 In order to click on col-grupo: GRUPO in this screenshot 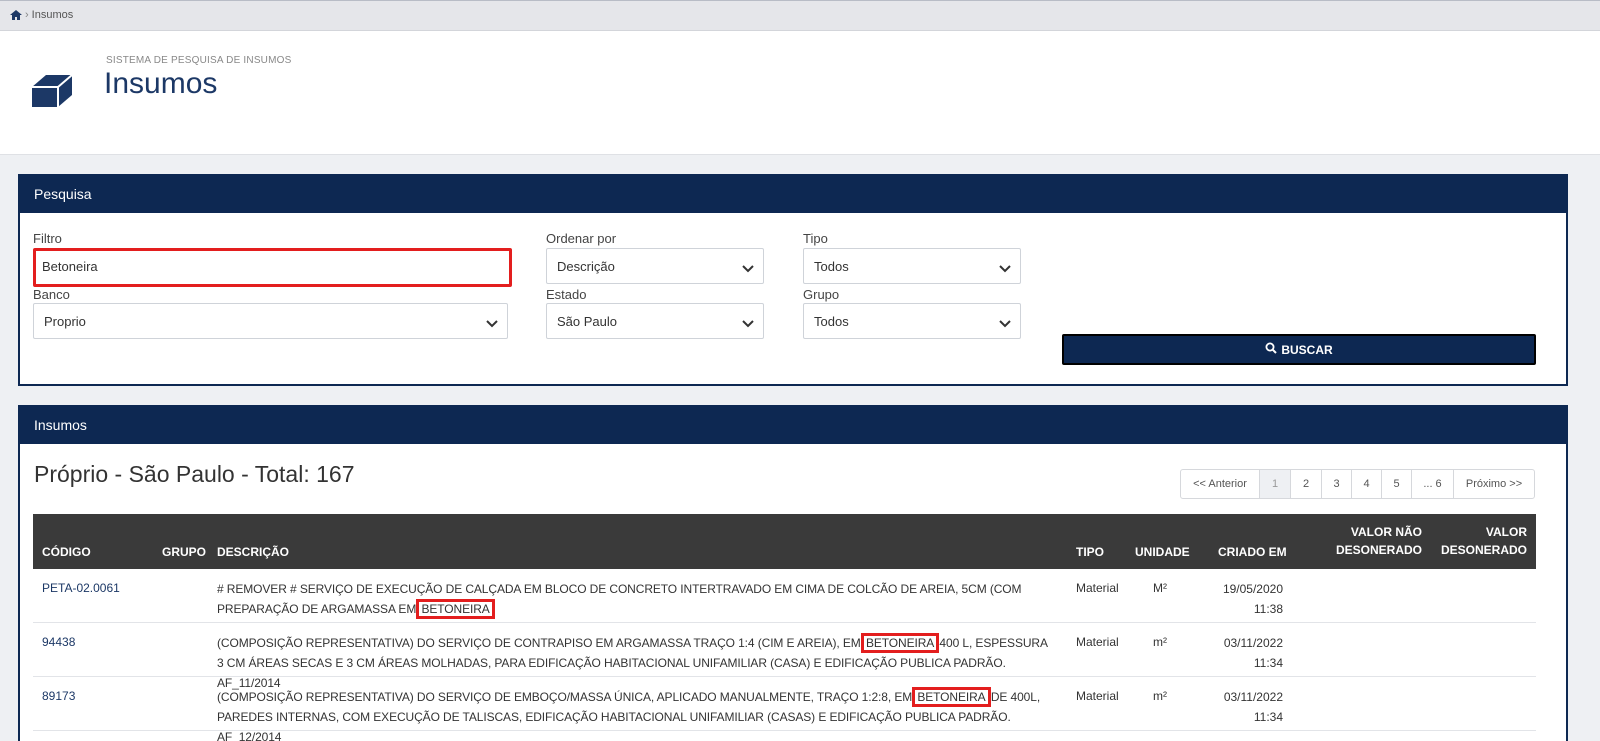, I will do `click(184, 552)`.